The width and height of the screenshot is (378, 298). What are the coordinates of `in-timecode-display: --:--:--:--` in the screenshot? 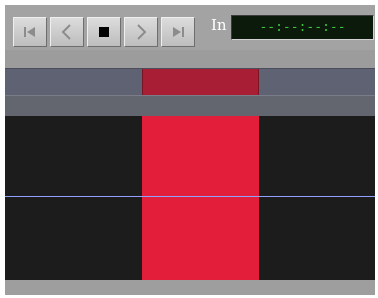 It's located at (302, 27).